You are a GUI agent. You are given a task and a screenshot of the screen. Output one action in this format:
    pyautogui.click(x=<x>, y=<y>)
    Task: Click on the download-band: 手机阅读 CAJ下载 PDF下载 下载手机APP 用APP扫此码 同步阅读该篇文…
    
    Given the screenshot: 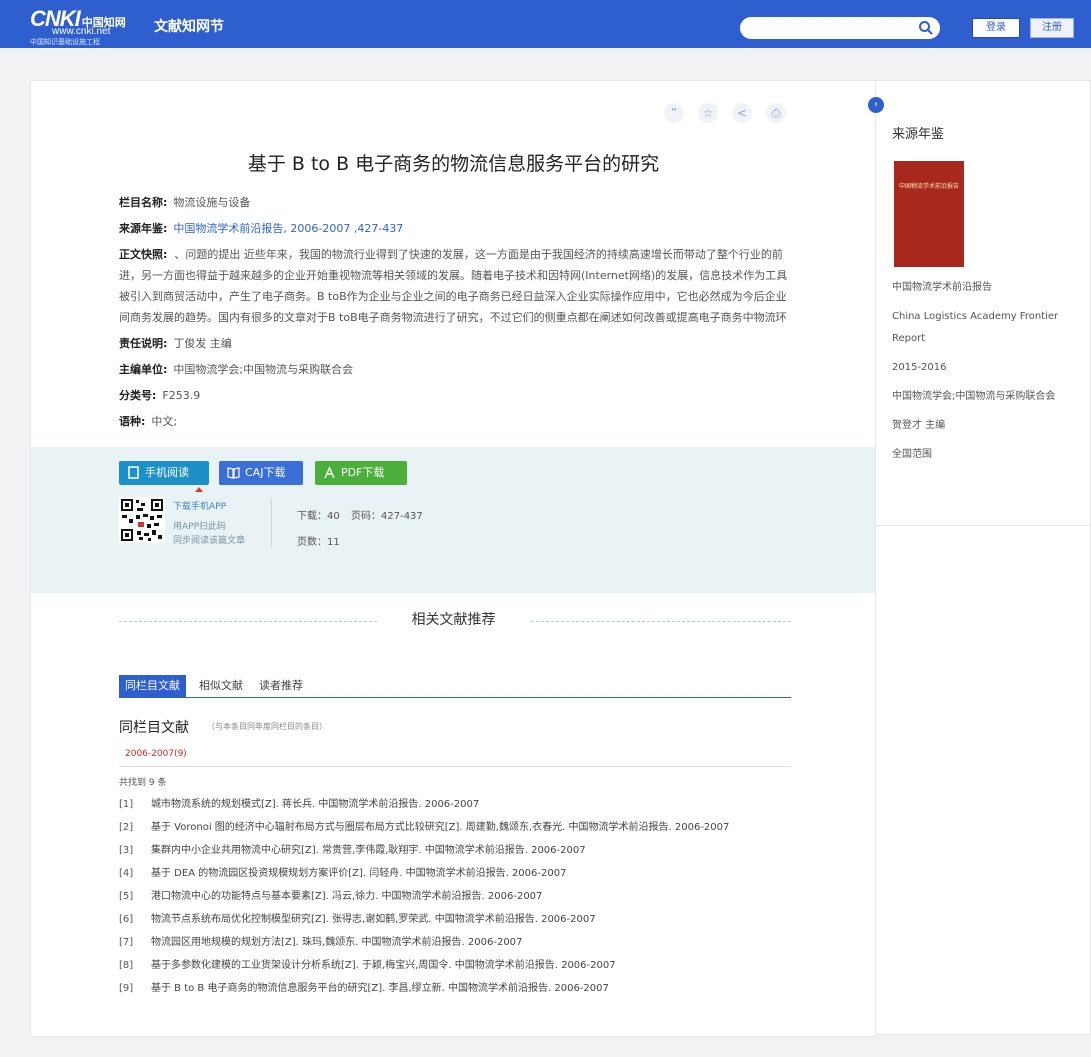 What is the action you would take?
    pyautogui.click(x=453, y=520)
    